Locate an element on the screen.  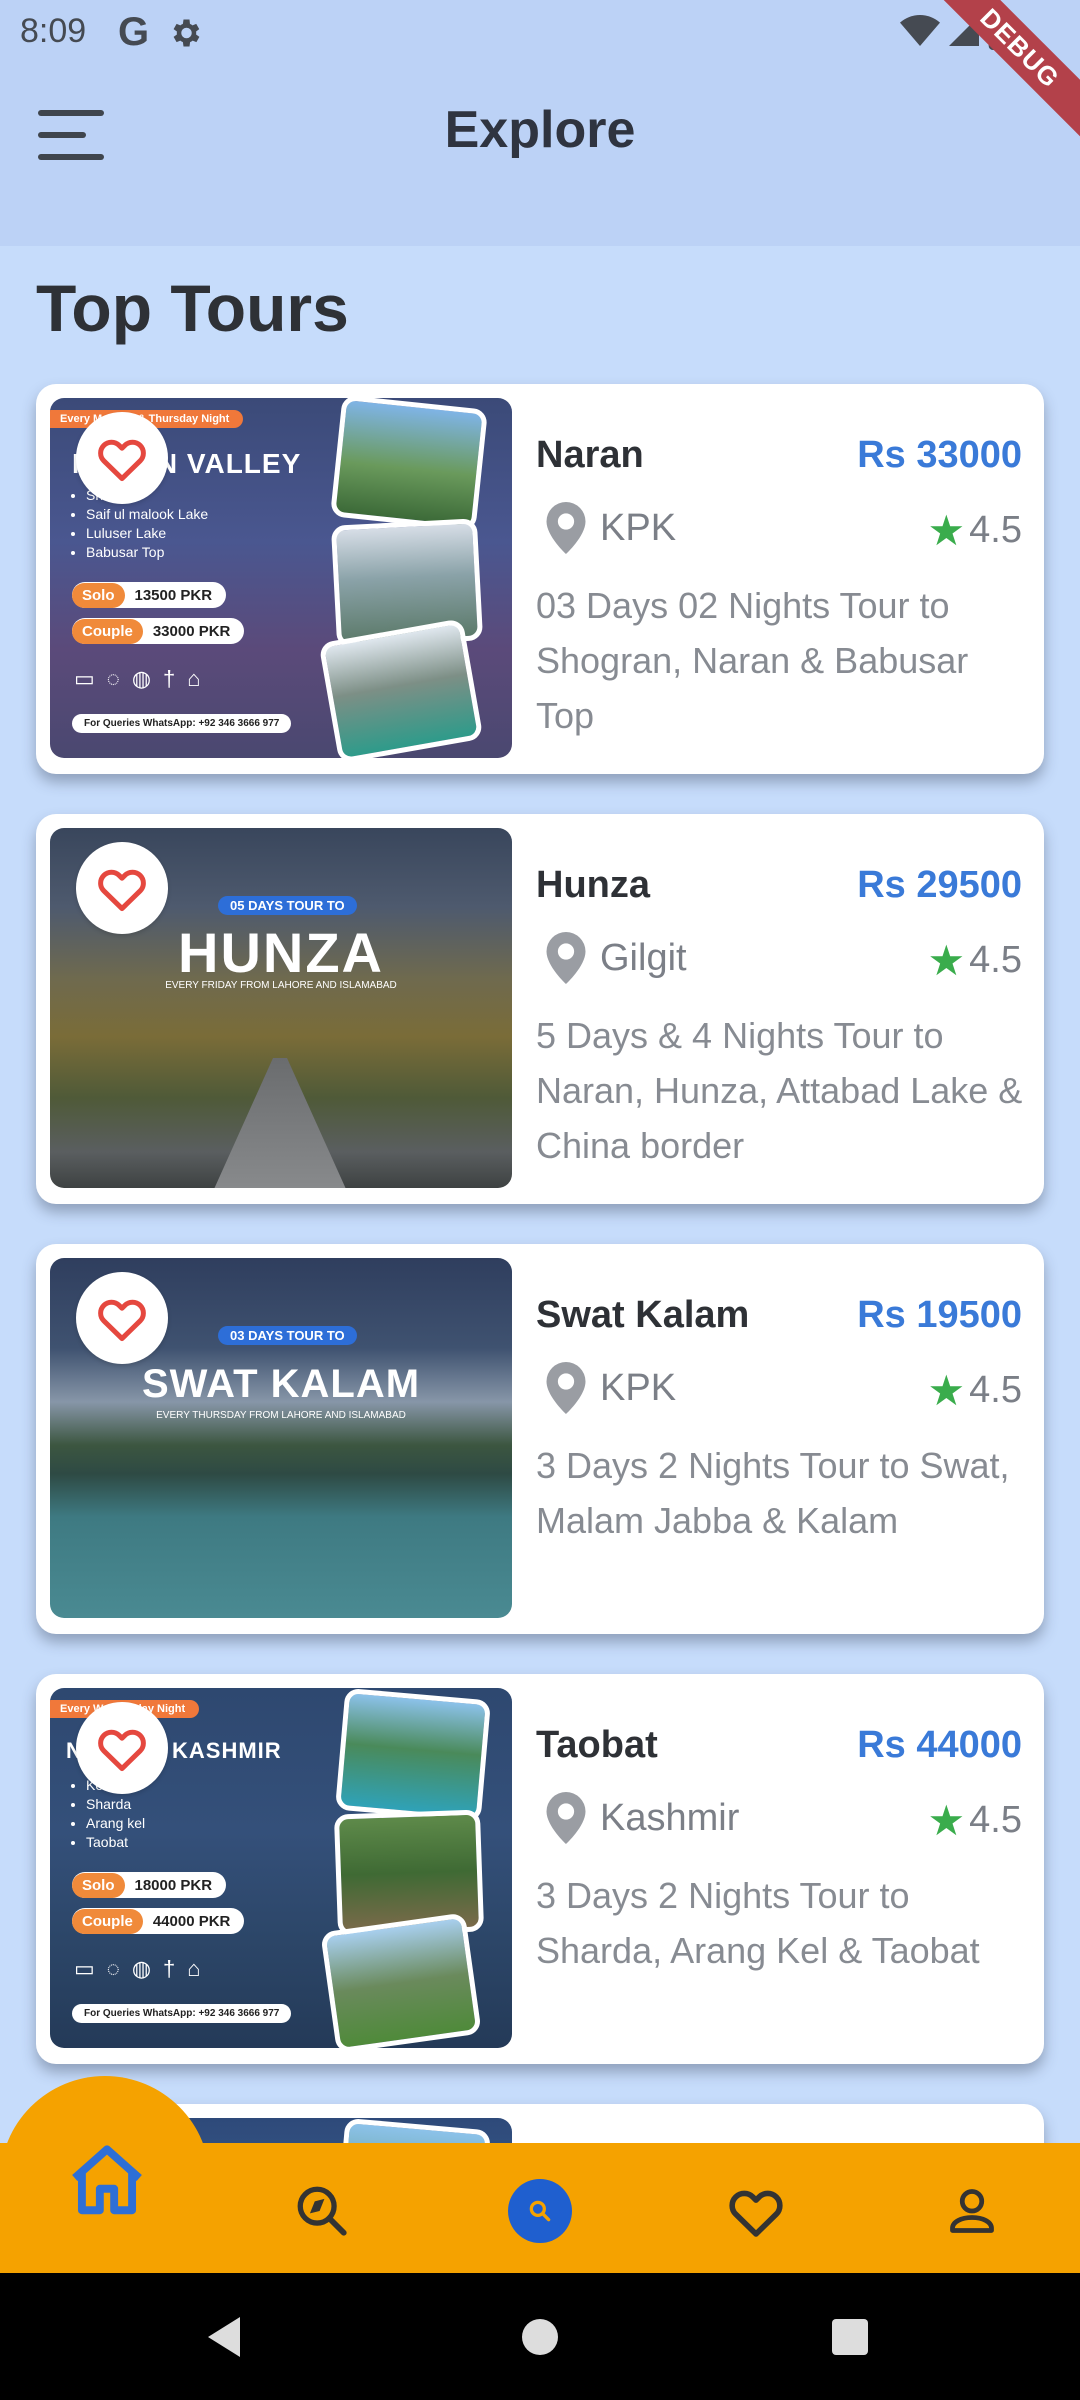
tour-name: Taobat is located at coordinates (597, 1745).